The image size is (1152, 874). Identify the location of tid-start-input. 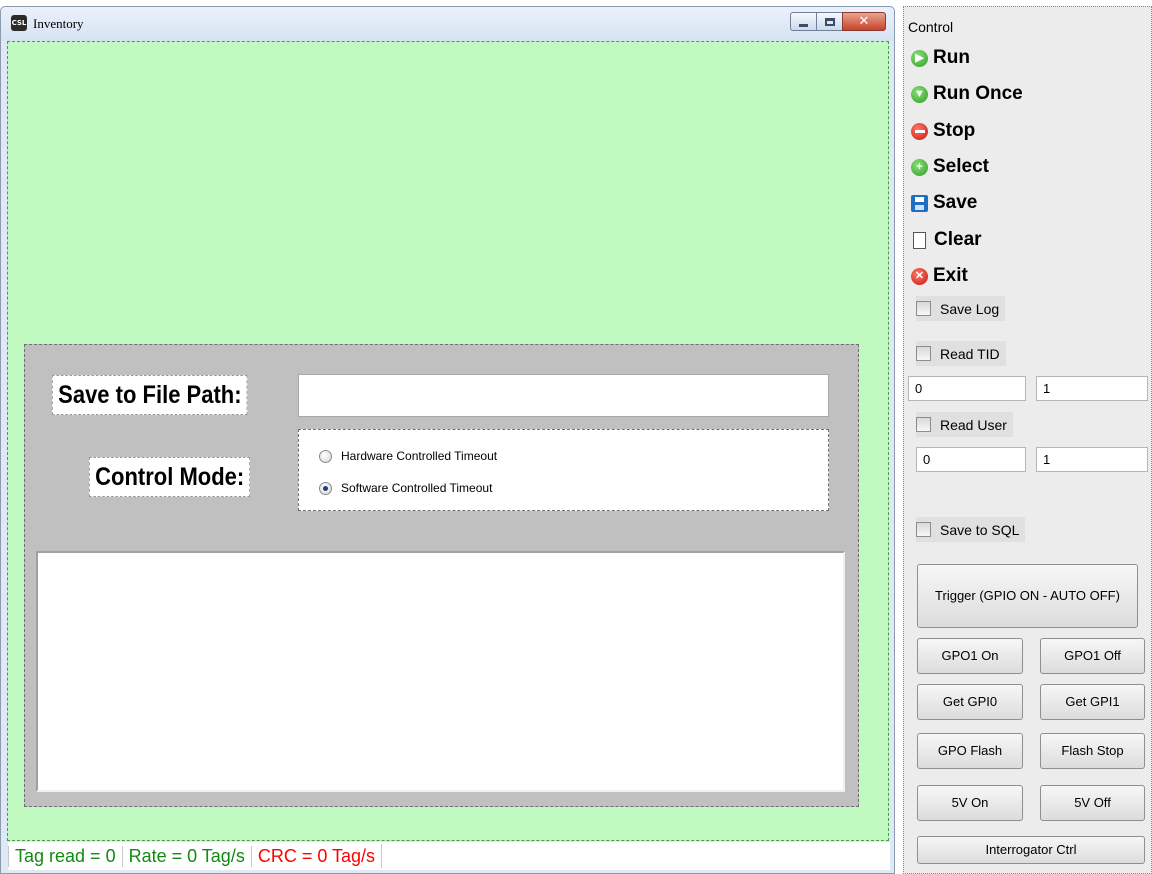
(967, 388).